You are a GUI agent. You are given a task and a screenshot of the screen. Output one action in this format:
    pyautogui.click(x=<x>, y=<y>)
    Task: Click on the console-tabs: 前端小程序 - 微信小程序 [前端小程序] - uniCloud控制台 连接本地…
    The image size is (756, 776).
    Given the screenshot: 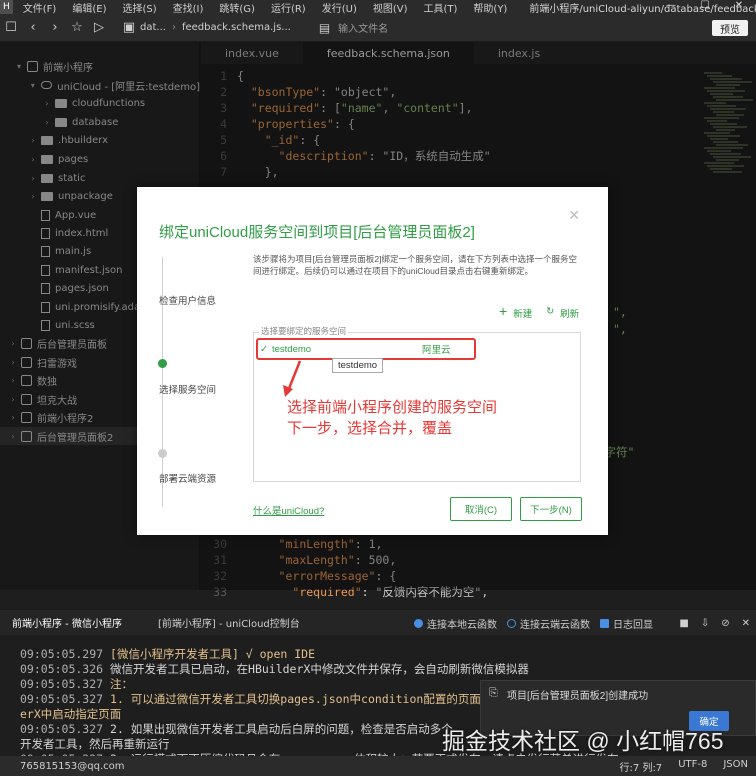 What is the action you would take?
    pyautogui.click(x=378, y=622)
    